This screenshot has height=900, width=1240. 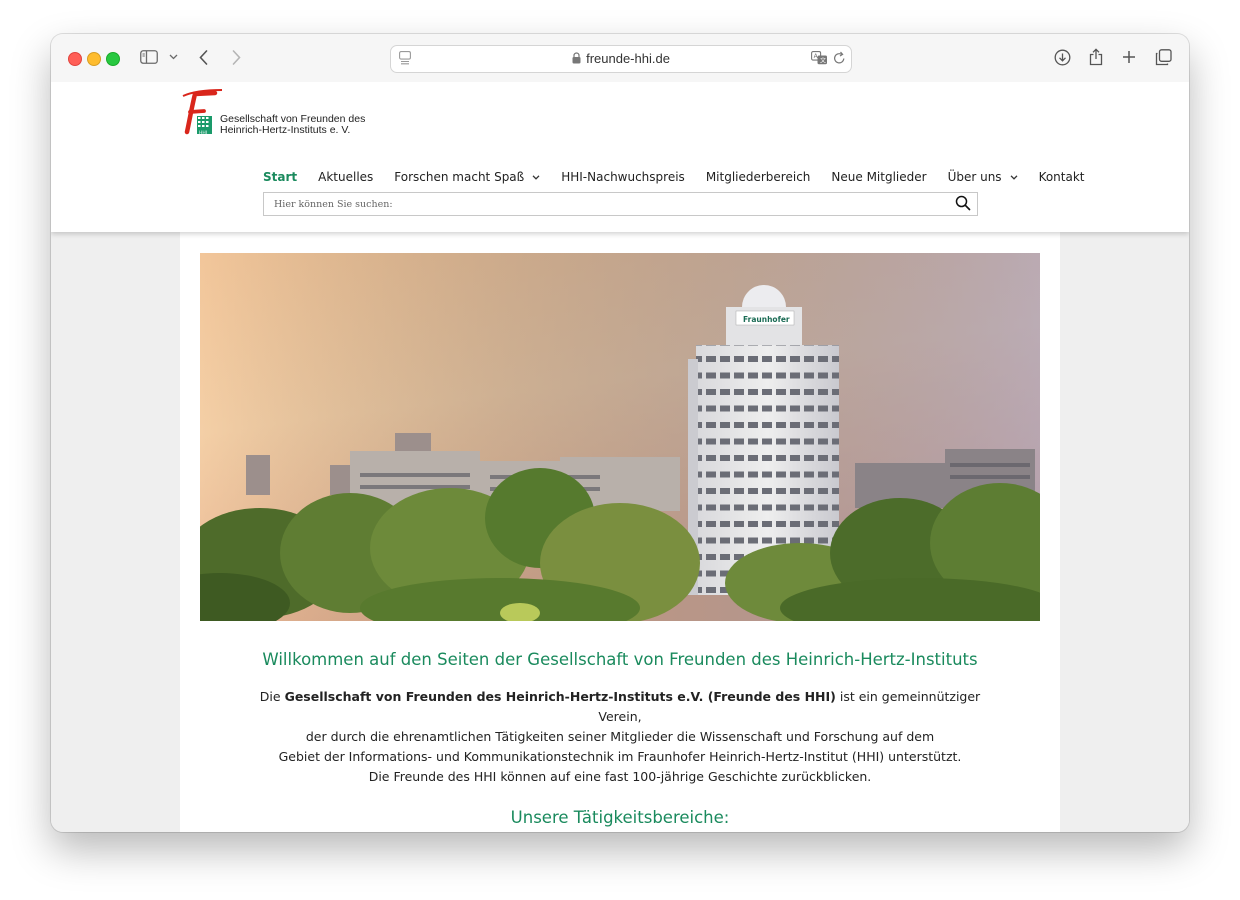 I want to click on reload-icon, so click(x=839, y=60).